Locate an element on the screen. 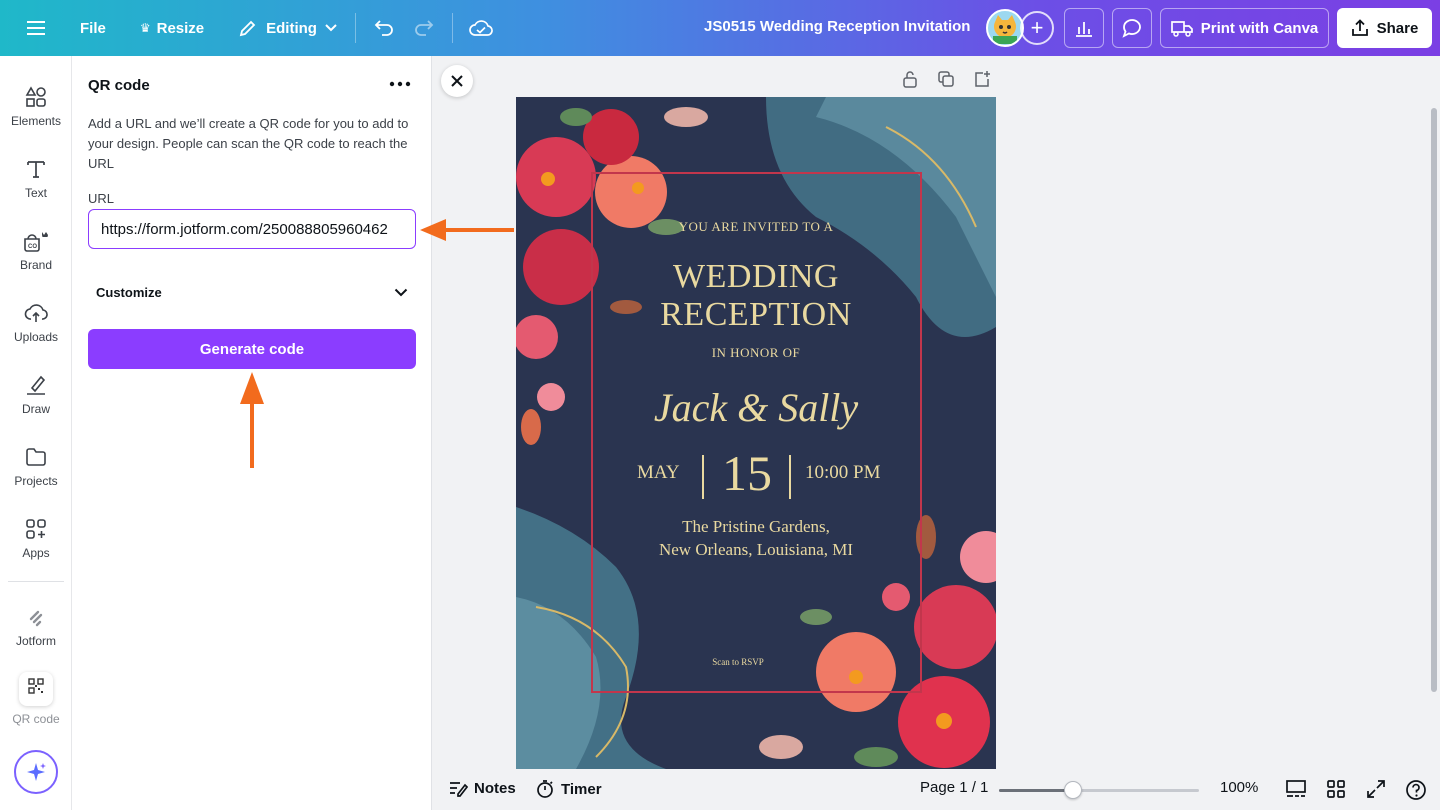  add-page-icon is located at coordinates (982, 79).